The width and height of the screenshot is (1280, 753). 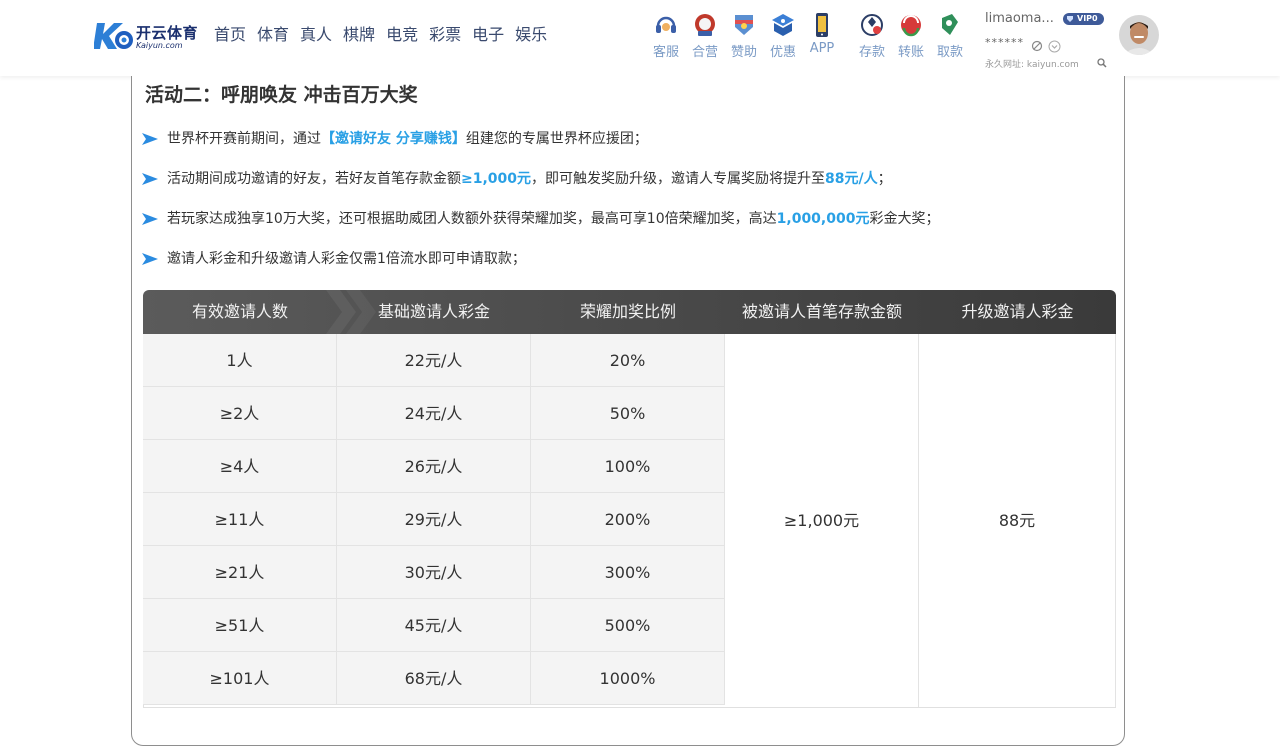 What do you see at coordinates (167, 33) in the screenshot?
I see `logo-name: 开云体育` at bounding box center [167, 33].